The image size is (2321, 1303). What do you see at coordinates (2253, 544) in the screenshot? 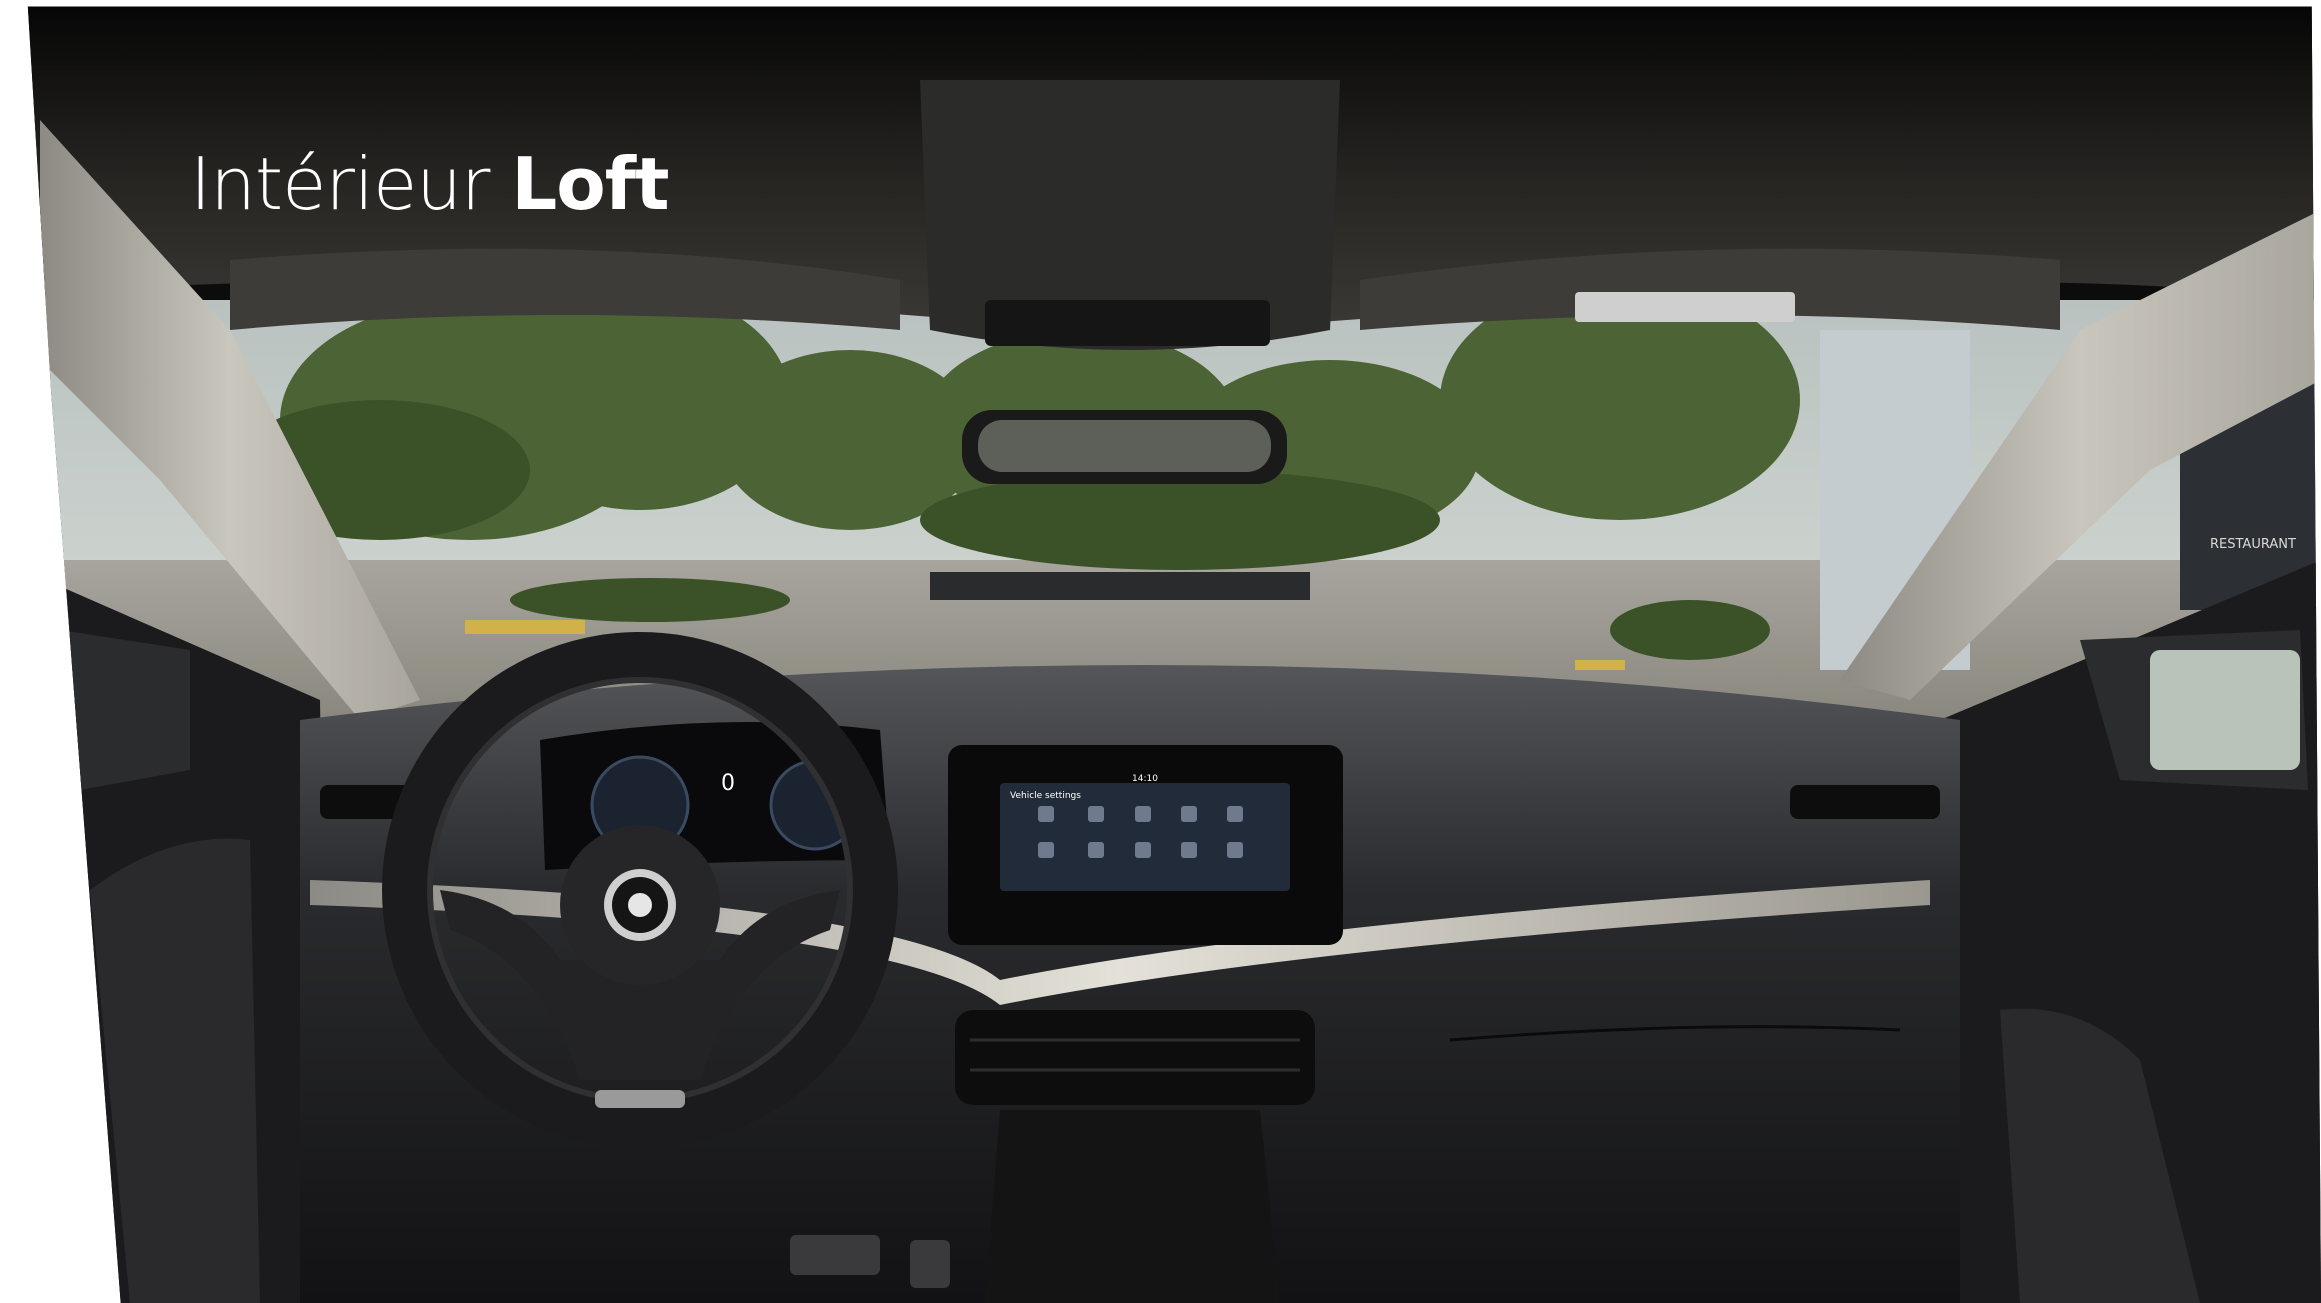
I see `restaurant-sign: RESTAURANT` at bounding box center [2253, 544].